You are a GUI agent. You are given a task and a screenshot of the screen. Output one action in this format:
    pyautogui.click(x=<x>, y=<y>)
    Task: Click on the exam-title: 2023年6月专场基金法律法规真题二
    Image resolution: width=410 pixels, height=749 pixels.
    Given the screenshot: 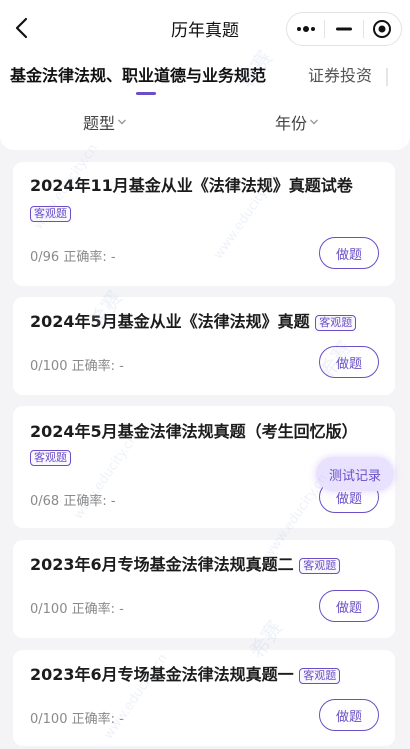 What is the action you would take?
    pyautogui.click(x=162, y=564)
    